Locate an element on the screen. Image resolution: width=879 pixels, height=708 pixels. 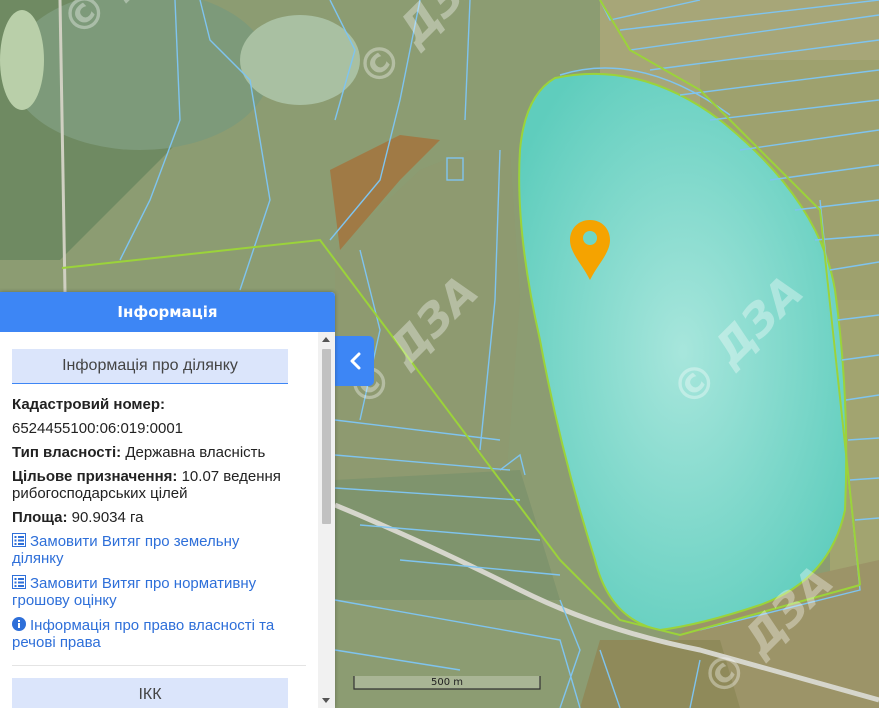
area-row: Площа: 90.9034 га is located at coordinates (159, 517).